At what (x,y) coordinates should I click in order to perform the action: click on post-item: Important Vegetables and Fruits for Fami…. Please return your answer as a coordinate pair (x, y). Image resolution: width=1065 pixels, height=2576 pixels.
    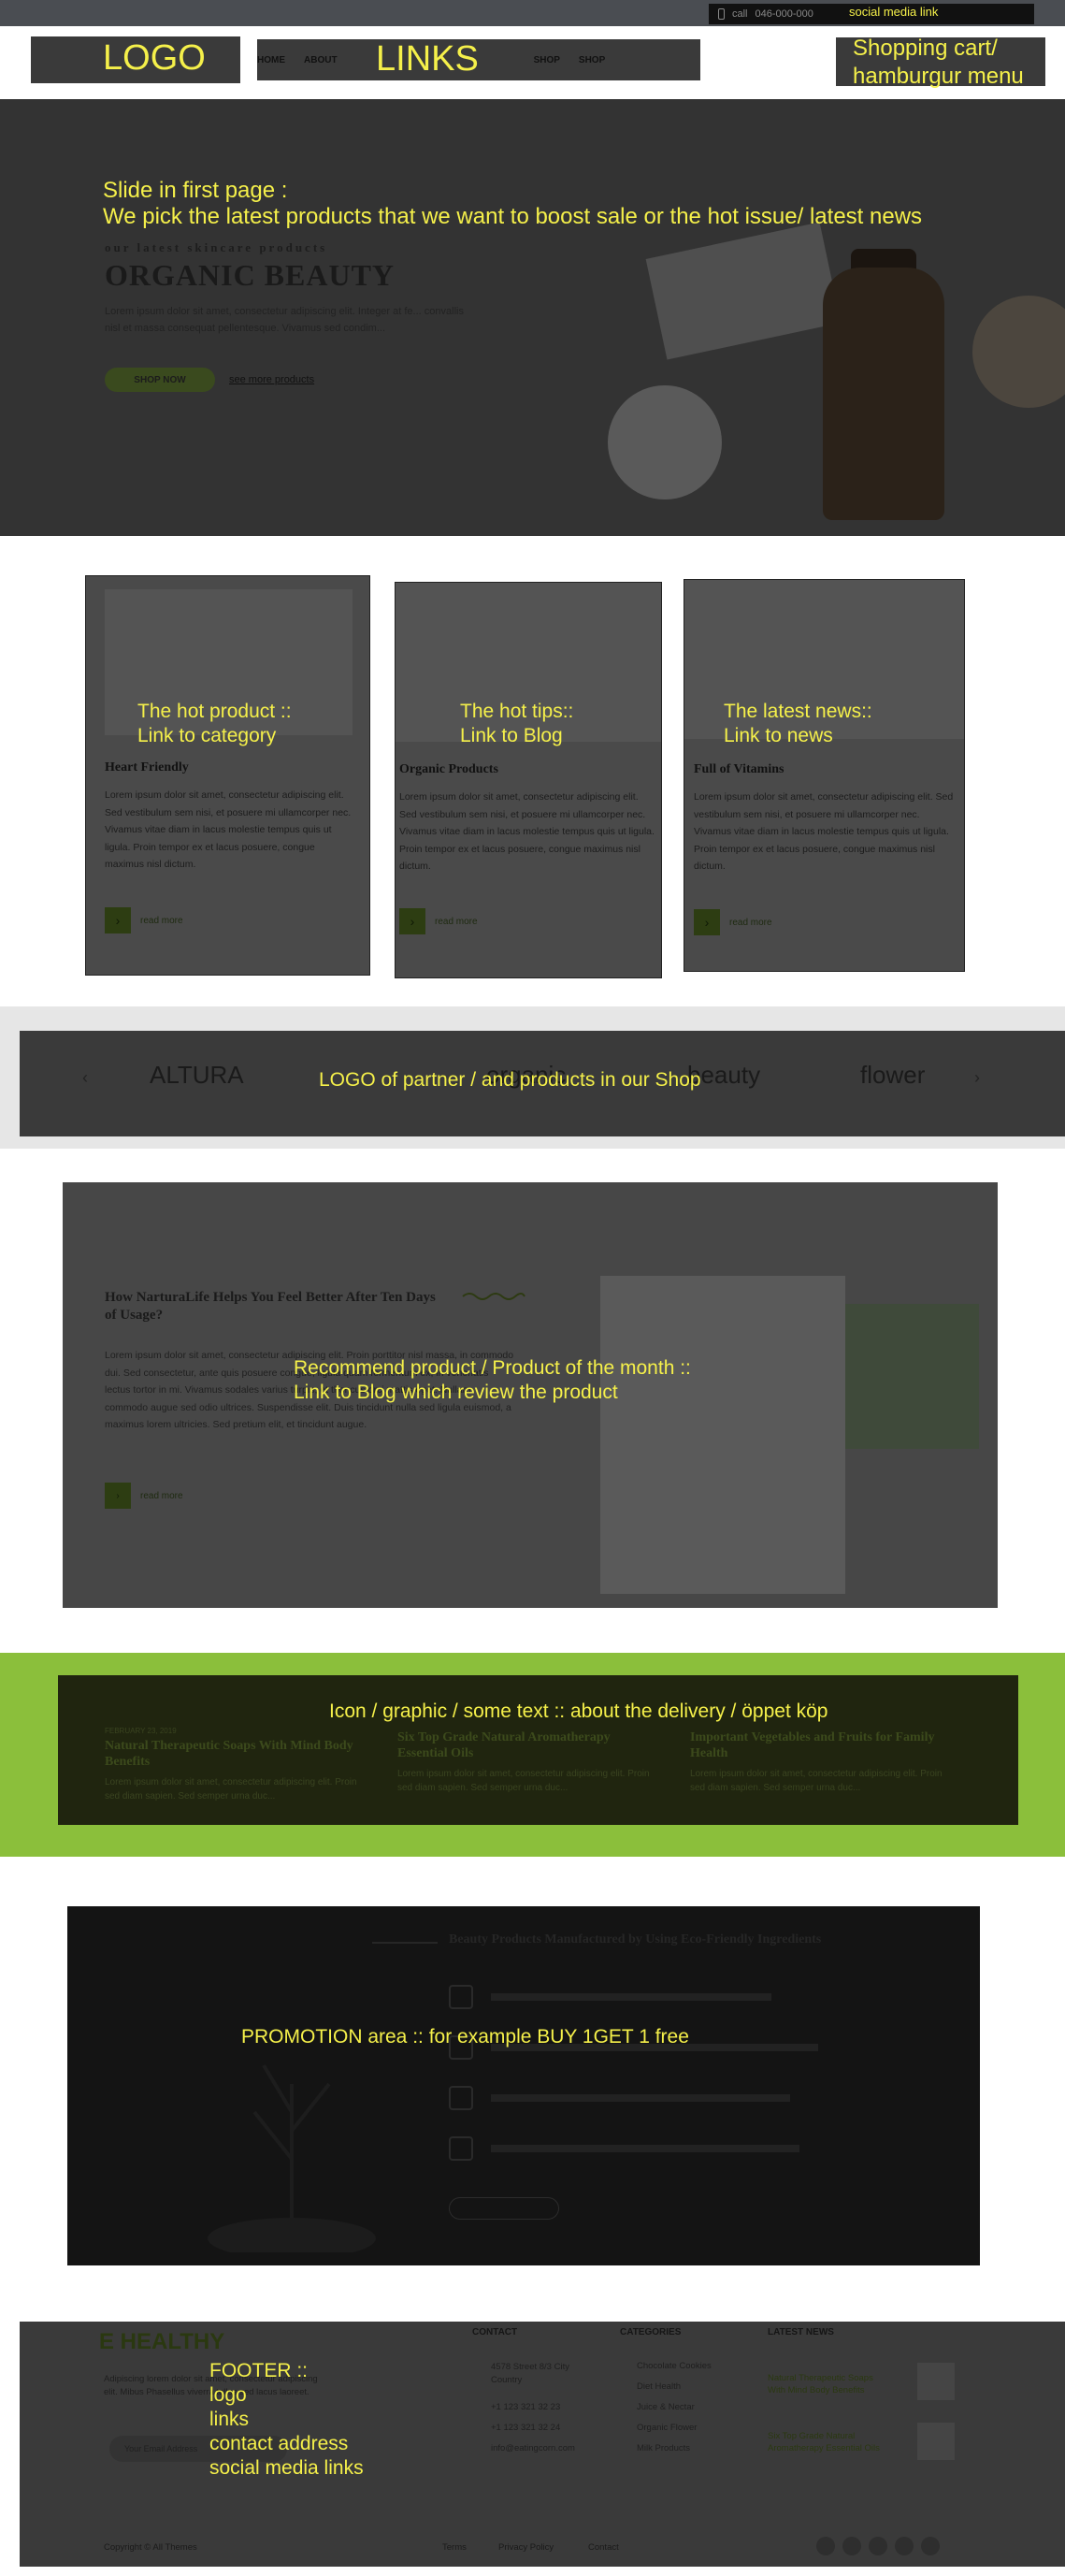
    Looking at the image, I should click on (821, 1761).